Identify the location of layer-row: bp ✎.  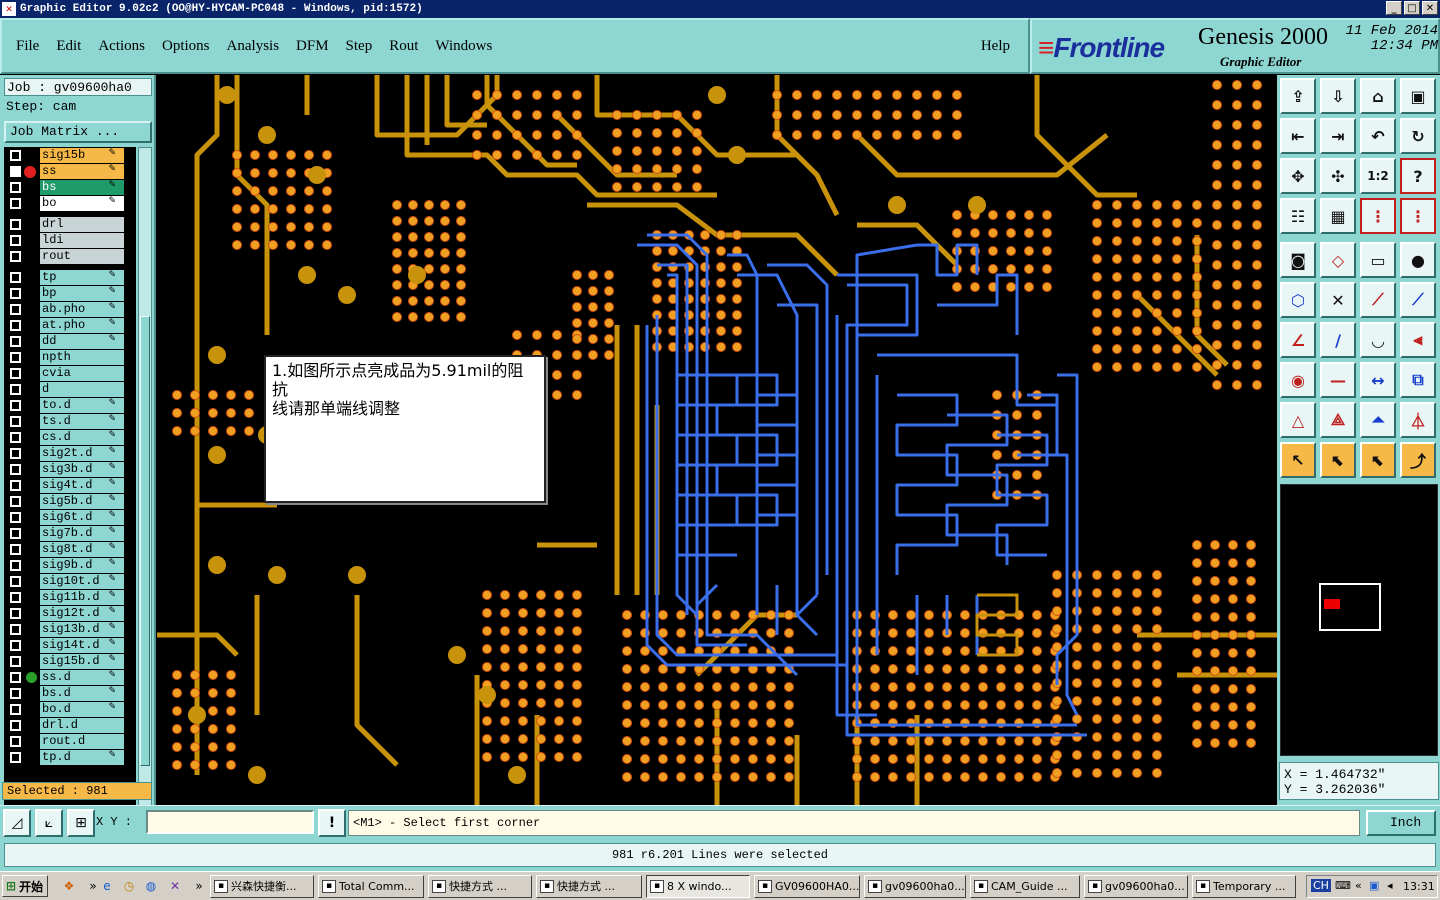
(66, 293).